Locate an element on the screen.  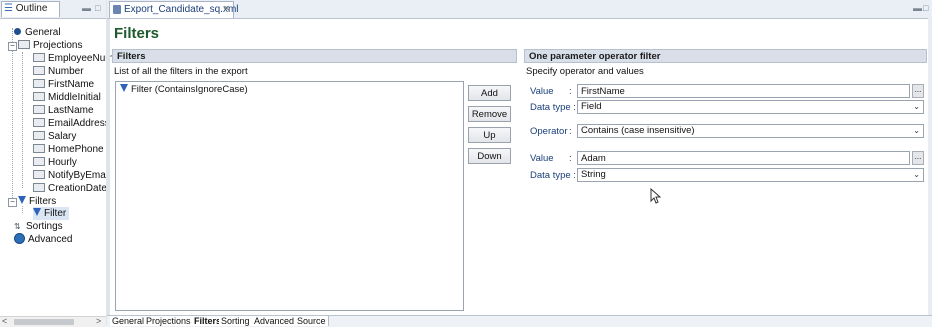
list-item: Filter (ContainsIgnoreCase) is located at coordinates (184, 89).